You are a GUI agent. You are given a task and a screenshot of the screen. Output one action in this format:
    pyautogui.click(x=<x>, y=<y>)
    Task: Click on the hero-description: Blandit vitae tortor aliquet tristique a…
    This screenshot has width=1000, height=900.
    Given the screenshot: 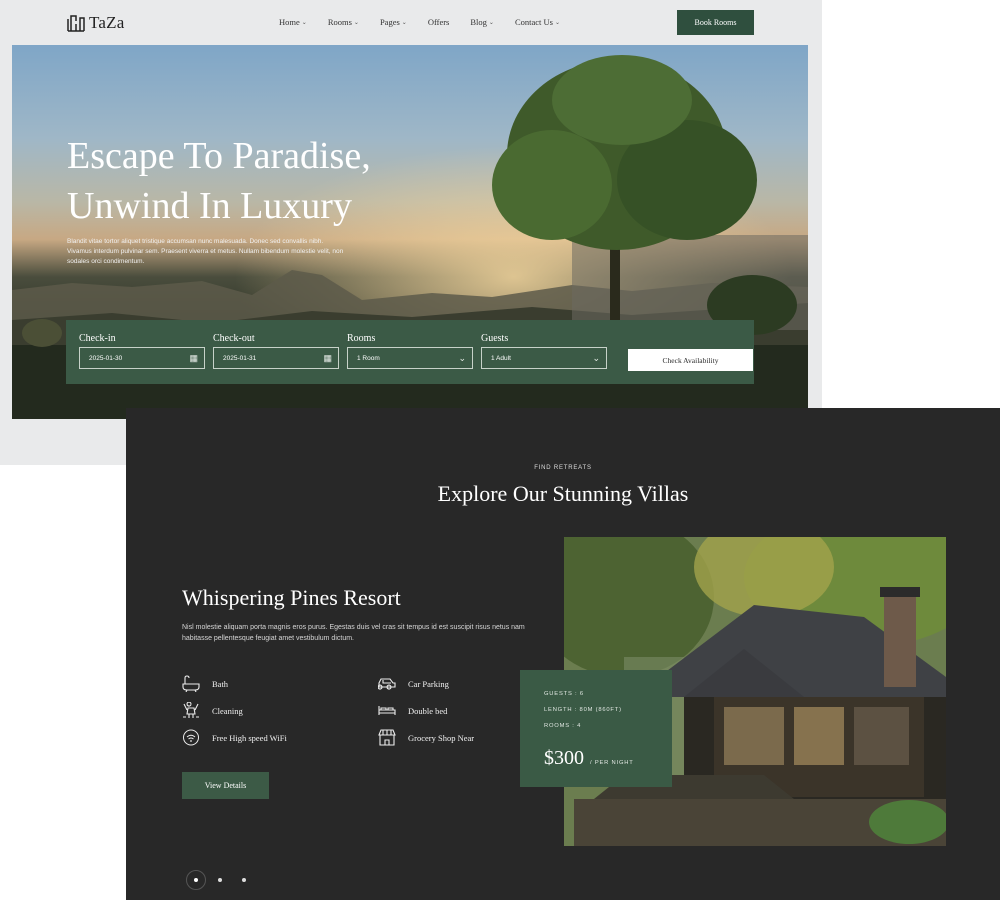 What is the action you would take?
    pyautogui.click(x=205, y=251)
    